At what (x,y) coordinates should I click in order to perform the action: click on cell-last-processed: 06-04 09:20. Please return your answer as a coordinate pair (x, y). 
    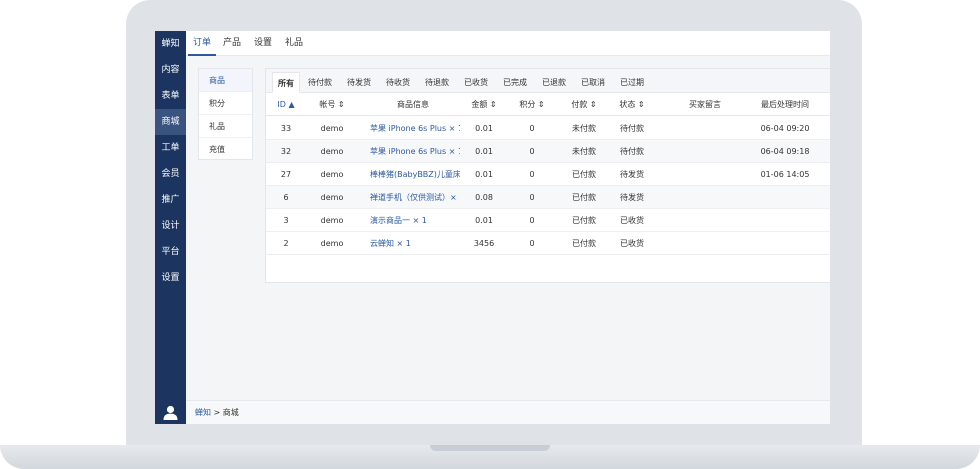
    Looking at the image, I should click on (785, 128).